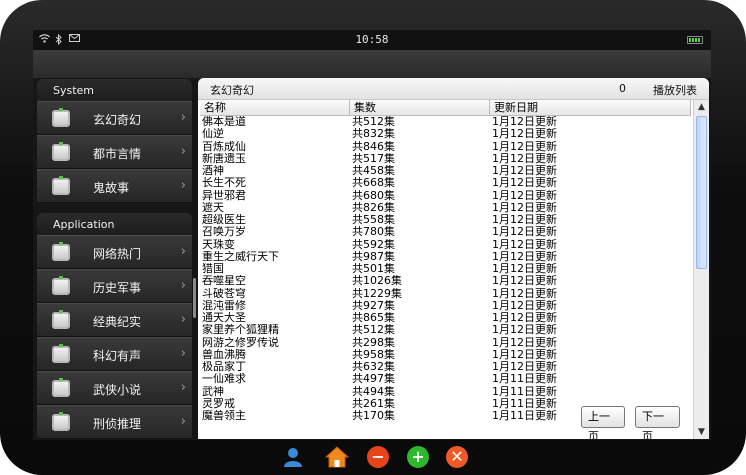 Image resolution: width=746 pixels, height=475 pixels. Describe the element at coordinates (117, 254) in the screenshot. I see `sidebar-item-label: 网络热门` at that location.